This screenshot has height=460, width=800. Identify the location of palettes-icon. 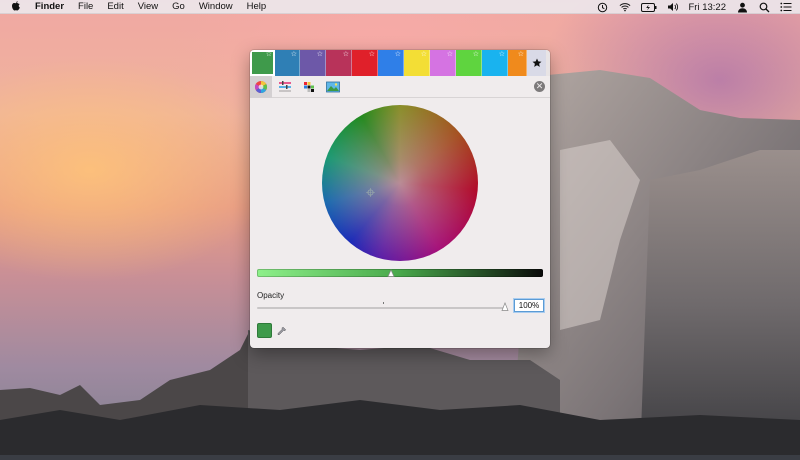
(309, 86).